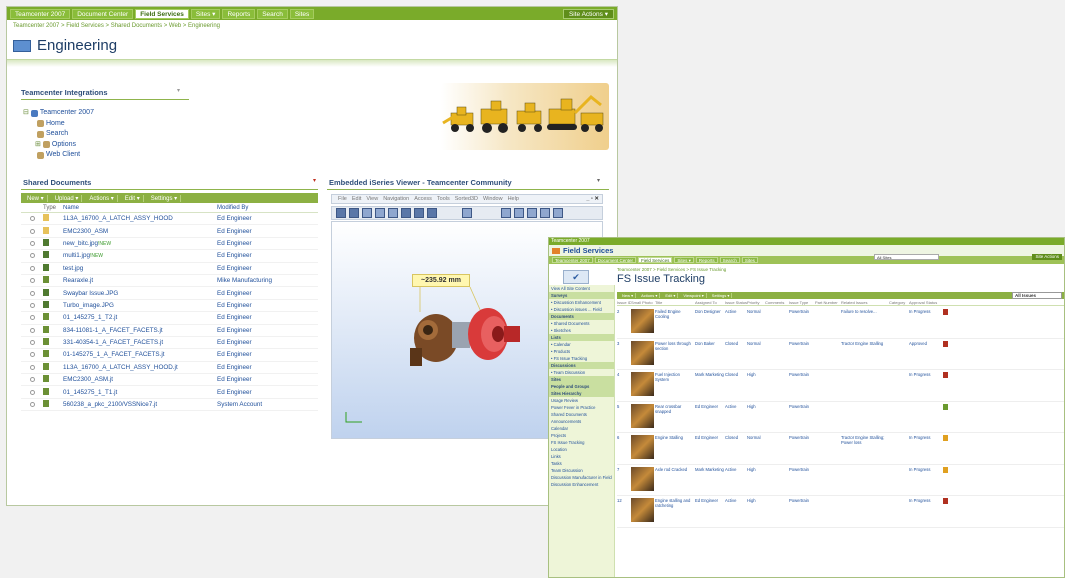 This screenshot has width=1065, height=578. What do you see at coordinates (1037, 295) in the screenshot?
I see `view-selector: All Issues` at bounding box center [1037, 295].